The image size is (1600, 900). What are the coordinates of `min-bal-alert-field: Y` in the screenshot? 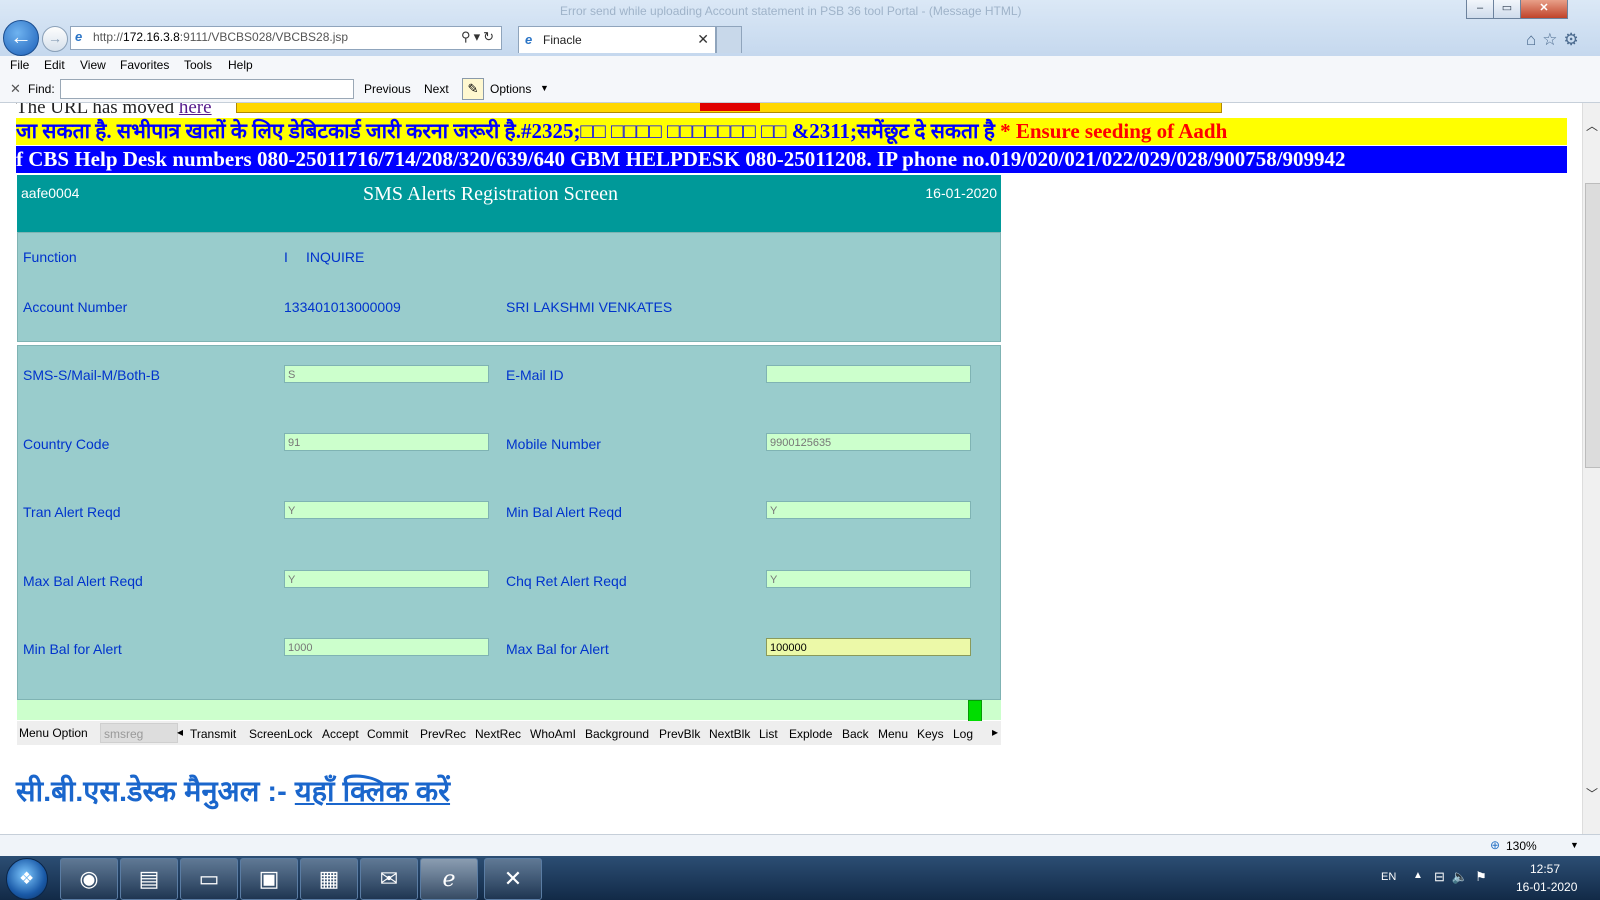 It's located at (868, 510).